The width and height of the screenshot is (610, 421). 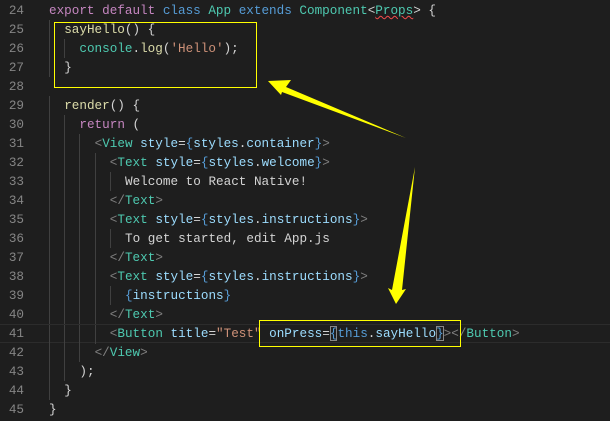 I want to click on code-token: this, so click(x=352, y=333).